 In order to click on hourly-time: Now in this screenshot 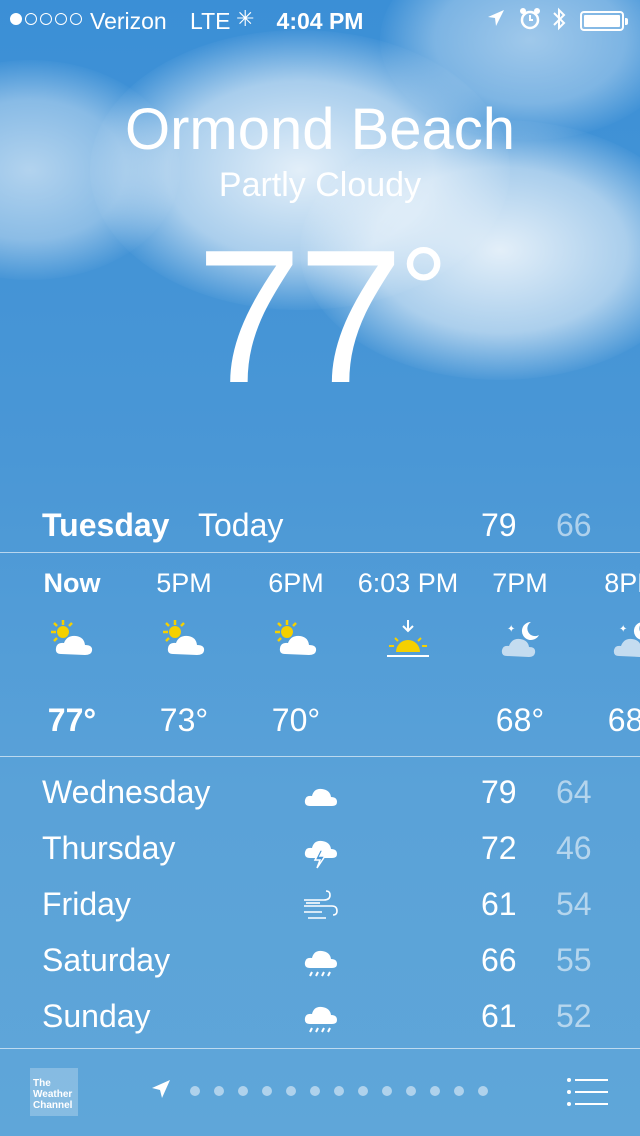, I will do `click(72, 583)`.